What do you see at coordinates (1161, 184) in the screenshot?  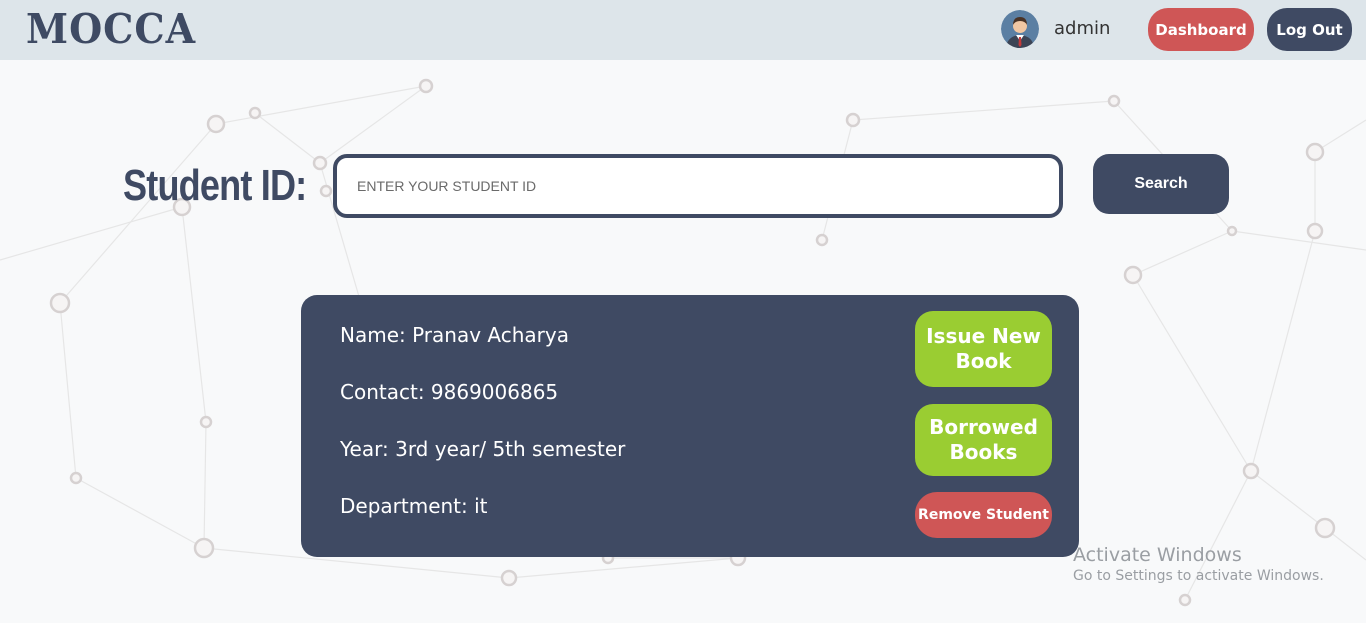 I see `search-button: Search` at bounding box center [1161, 184].